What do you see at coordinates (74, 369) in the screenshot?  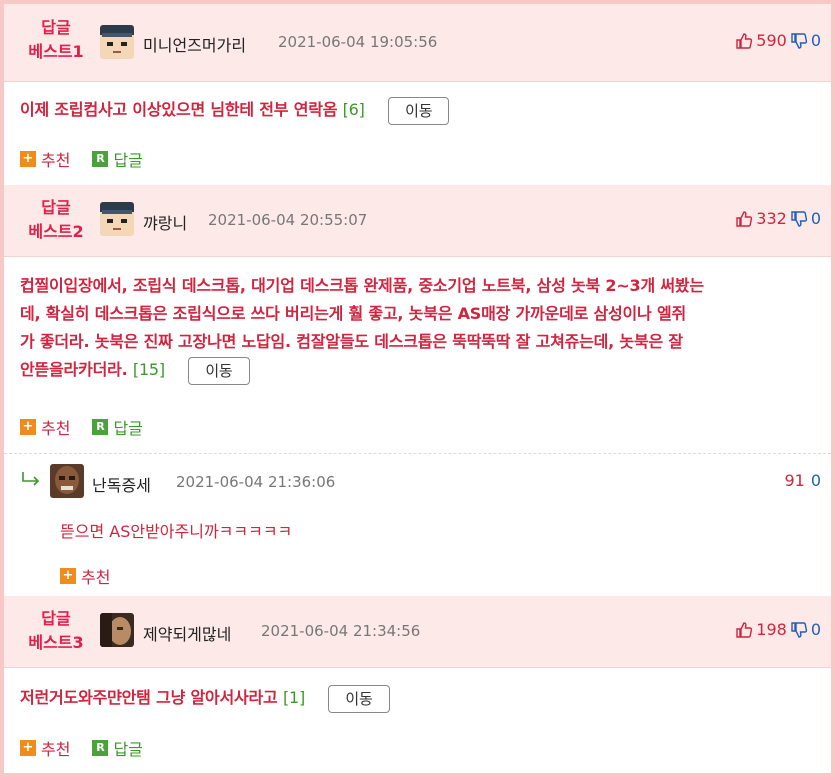 I see `comment-text: 안뜯을라카더라.` at bounding box center [74, 369].